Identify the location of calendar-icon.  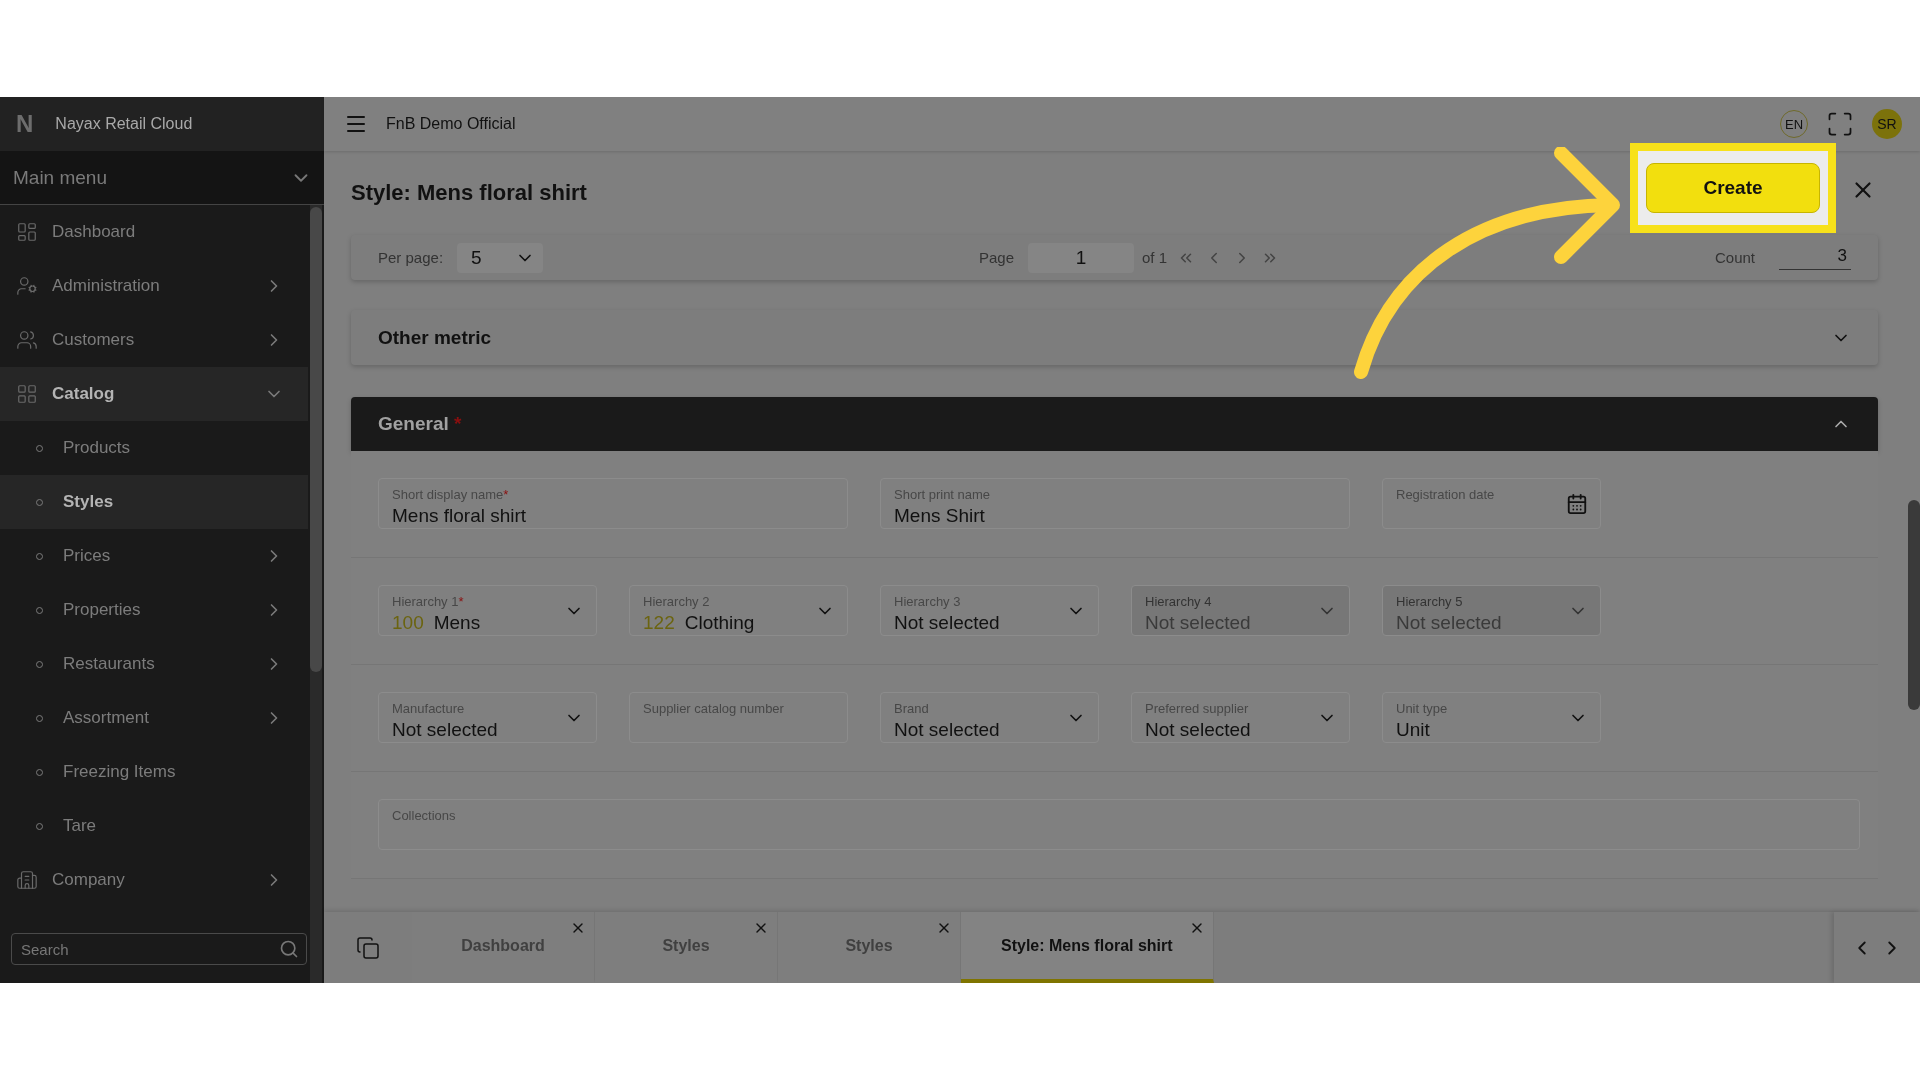
(1577, 503).